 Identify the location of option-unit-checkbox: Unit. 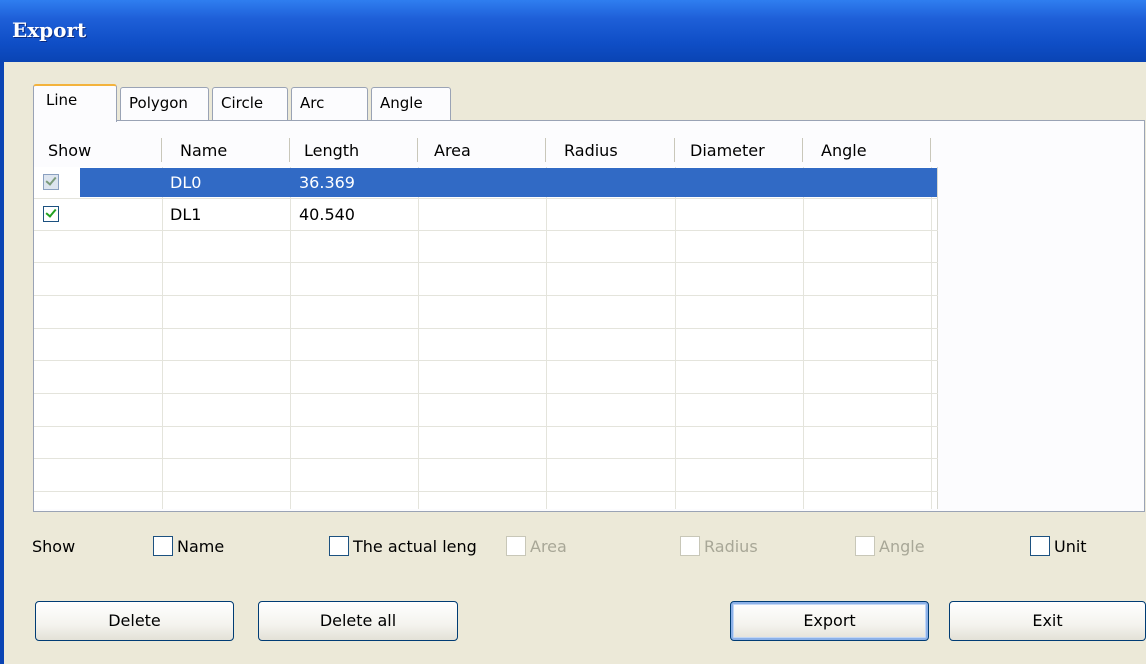
(1058, 546).